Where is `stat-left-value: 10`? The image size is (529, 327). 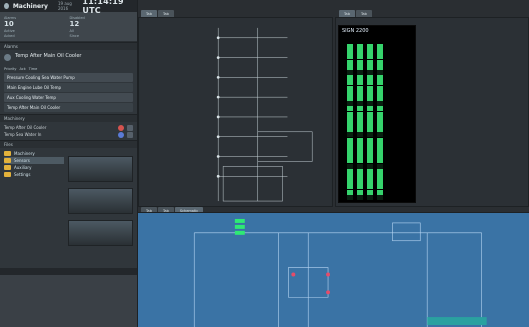
stat-left-value: 10 is located at coordinates (9, 24).